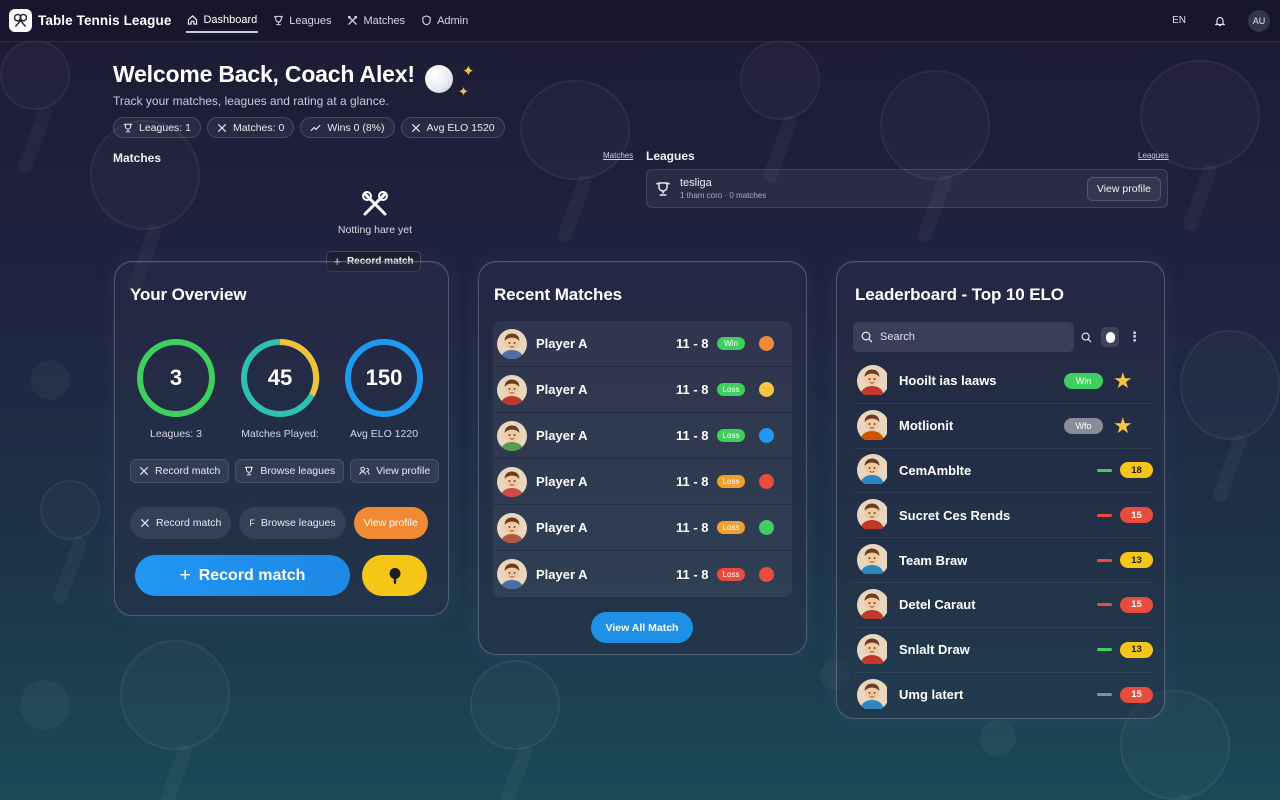  I want to click on chip-leagues: Leagues: 1, so click(157, 127).